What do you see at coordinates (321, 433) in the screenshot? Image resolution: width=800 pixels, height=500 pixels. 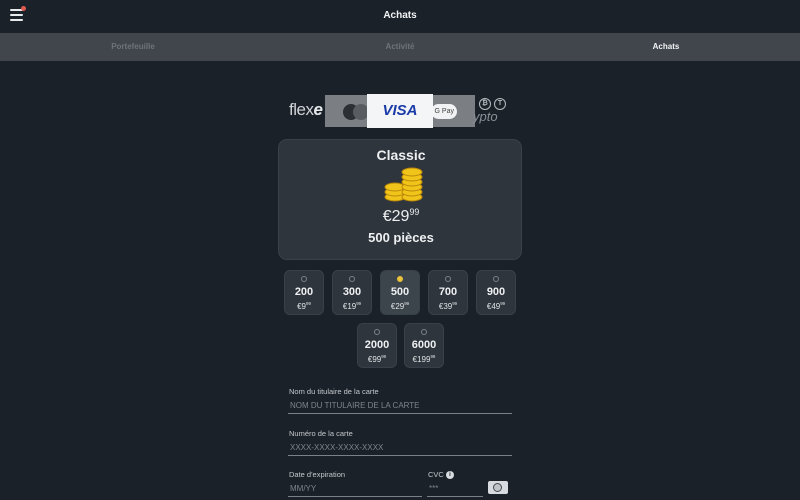 I see `card-number-label: Numéro de la carte` at bounding box center [321, 433].